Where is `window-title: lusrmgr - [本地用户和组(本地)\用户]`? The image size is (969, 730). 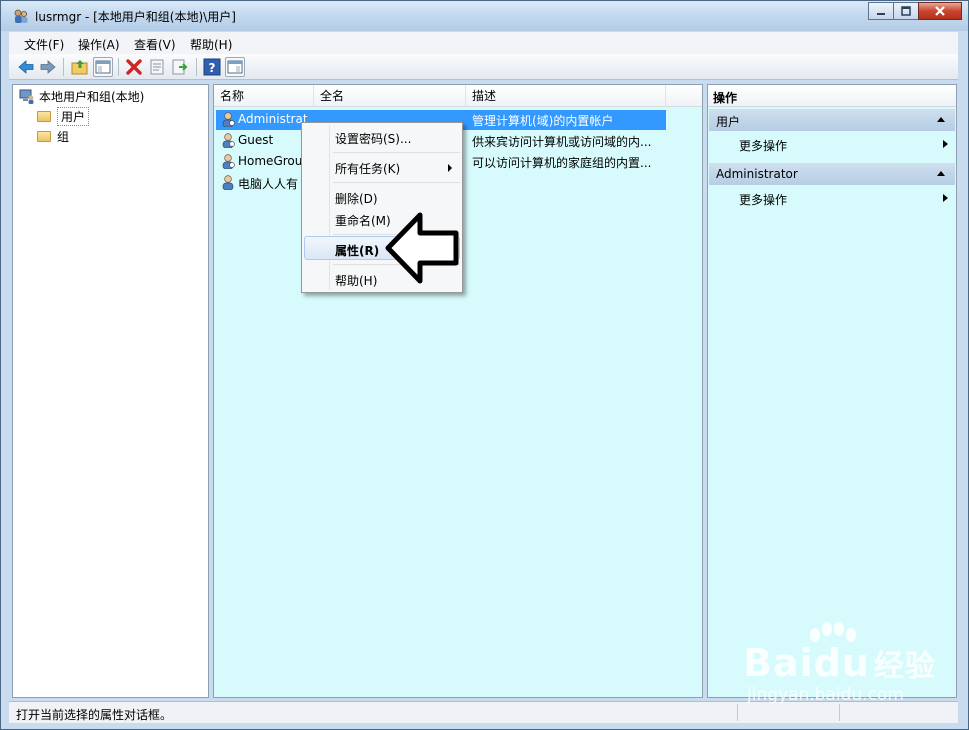 window-title: lusrmgr - [本地用户和组(本地)\用户] is located at coordinates (135, 17).